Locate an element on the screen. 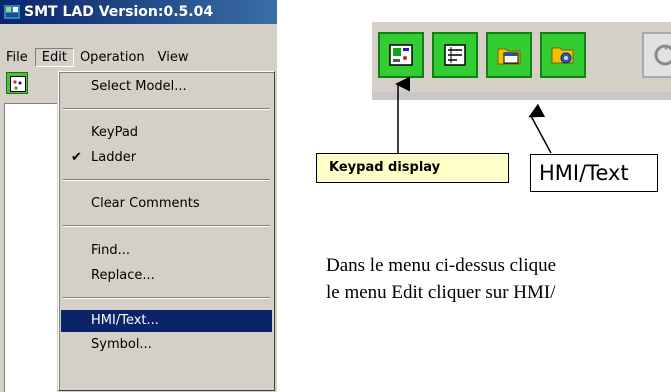  keypad-display-callout: Keypad display is located at coordinates (412, 168).